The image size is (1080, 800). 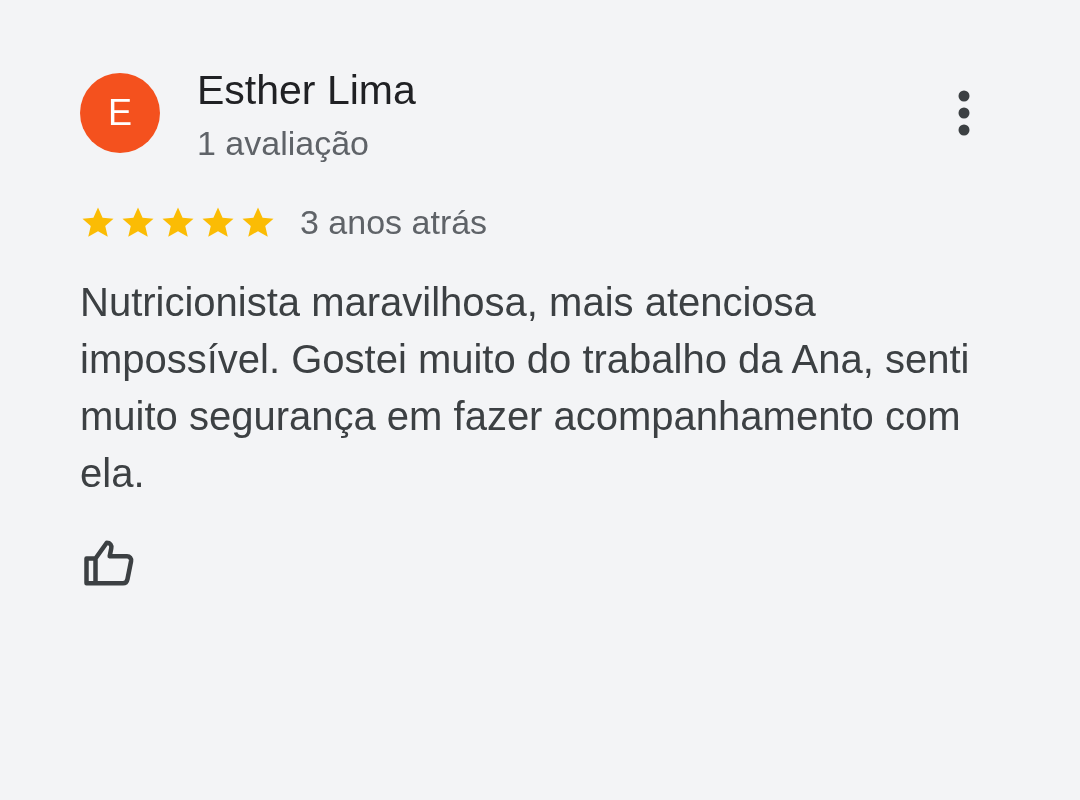 I want to click on reviewer-name: Esther Lima, so click(x=577, y=90).